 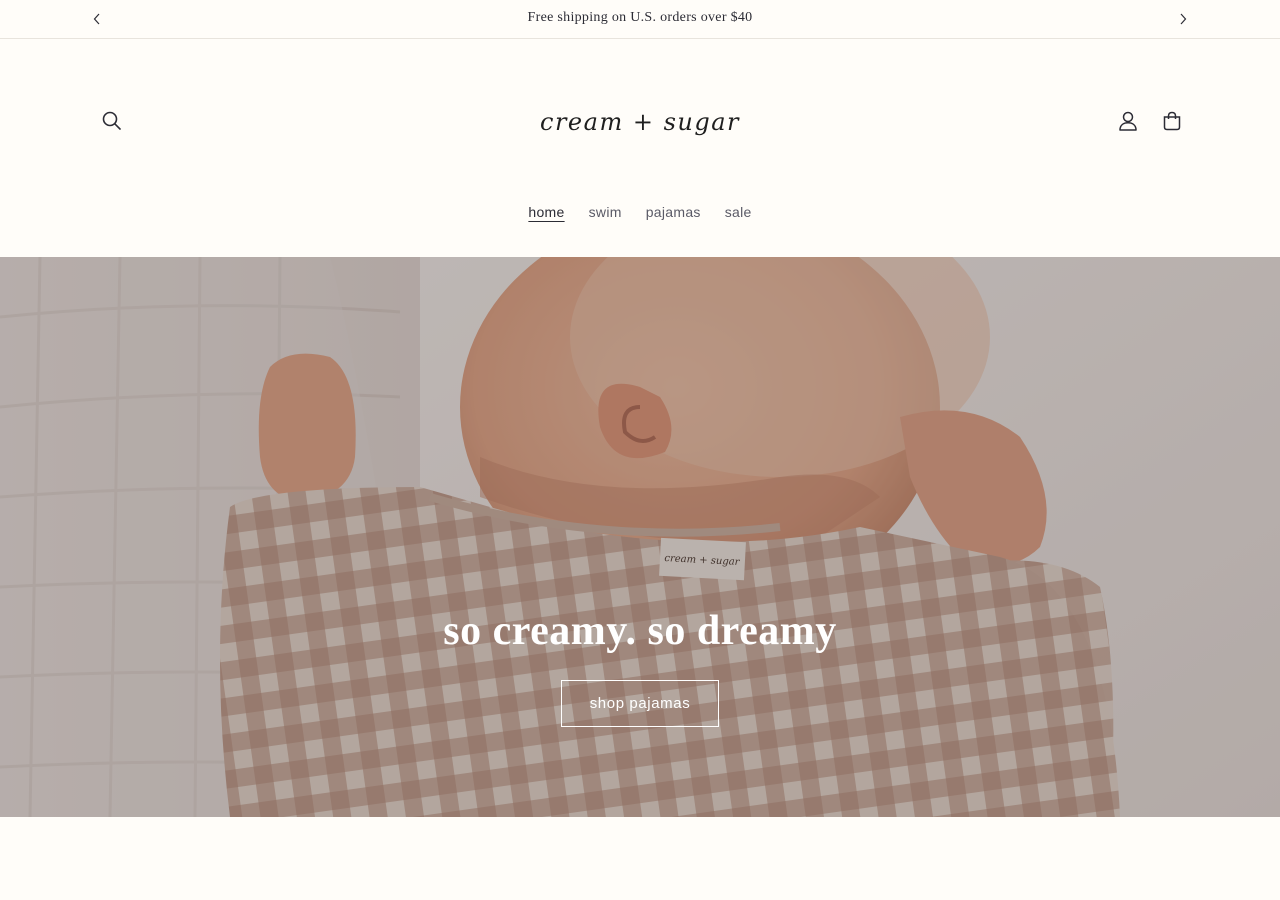 I want to click on search-button, so click(x=112, y=121).